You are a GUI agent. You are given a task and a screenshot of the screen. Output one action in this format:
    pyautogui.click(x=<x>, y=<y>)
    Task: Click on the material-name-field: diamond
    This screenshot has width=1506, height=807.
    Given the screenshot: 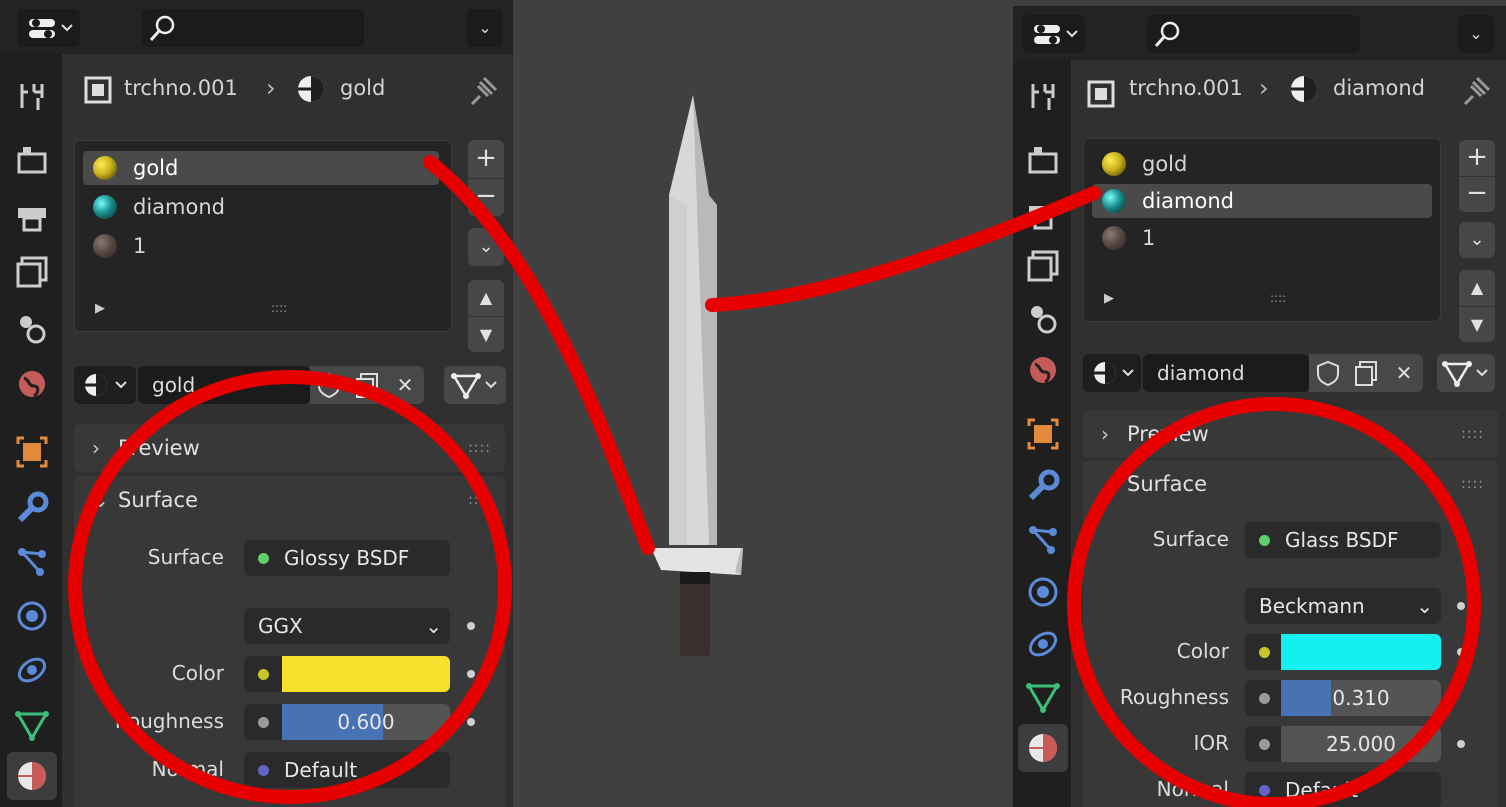 What is the action you would take?
    pyautogui.click(x=1226, y=373)
    